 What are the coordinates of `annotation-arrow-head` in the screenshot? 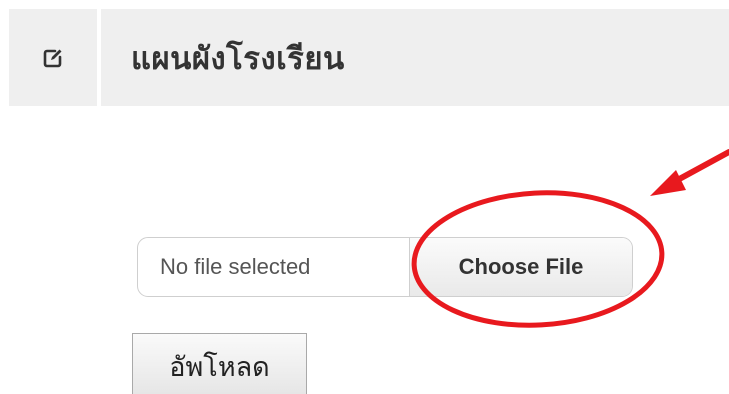 It's located at (668, 183).